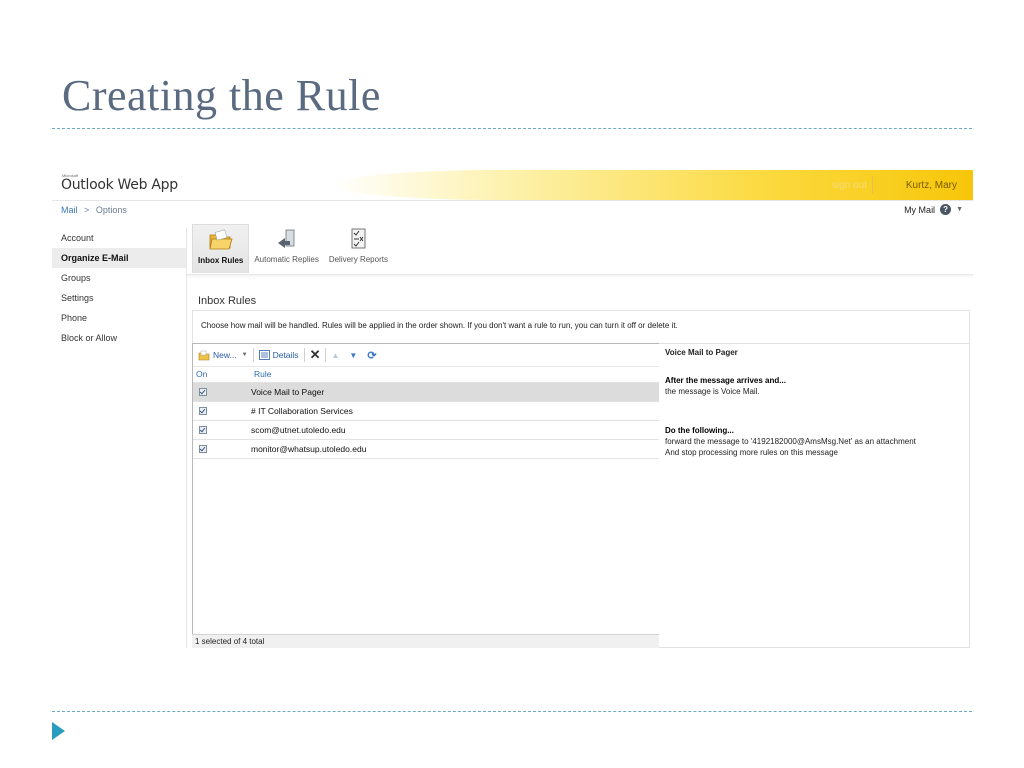 This screenshot has height=768, width=1024. What do you see at coordinates (946, 209) in the screenshot?
I see `help-icon: ?` at bounding box center [946, 209].